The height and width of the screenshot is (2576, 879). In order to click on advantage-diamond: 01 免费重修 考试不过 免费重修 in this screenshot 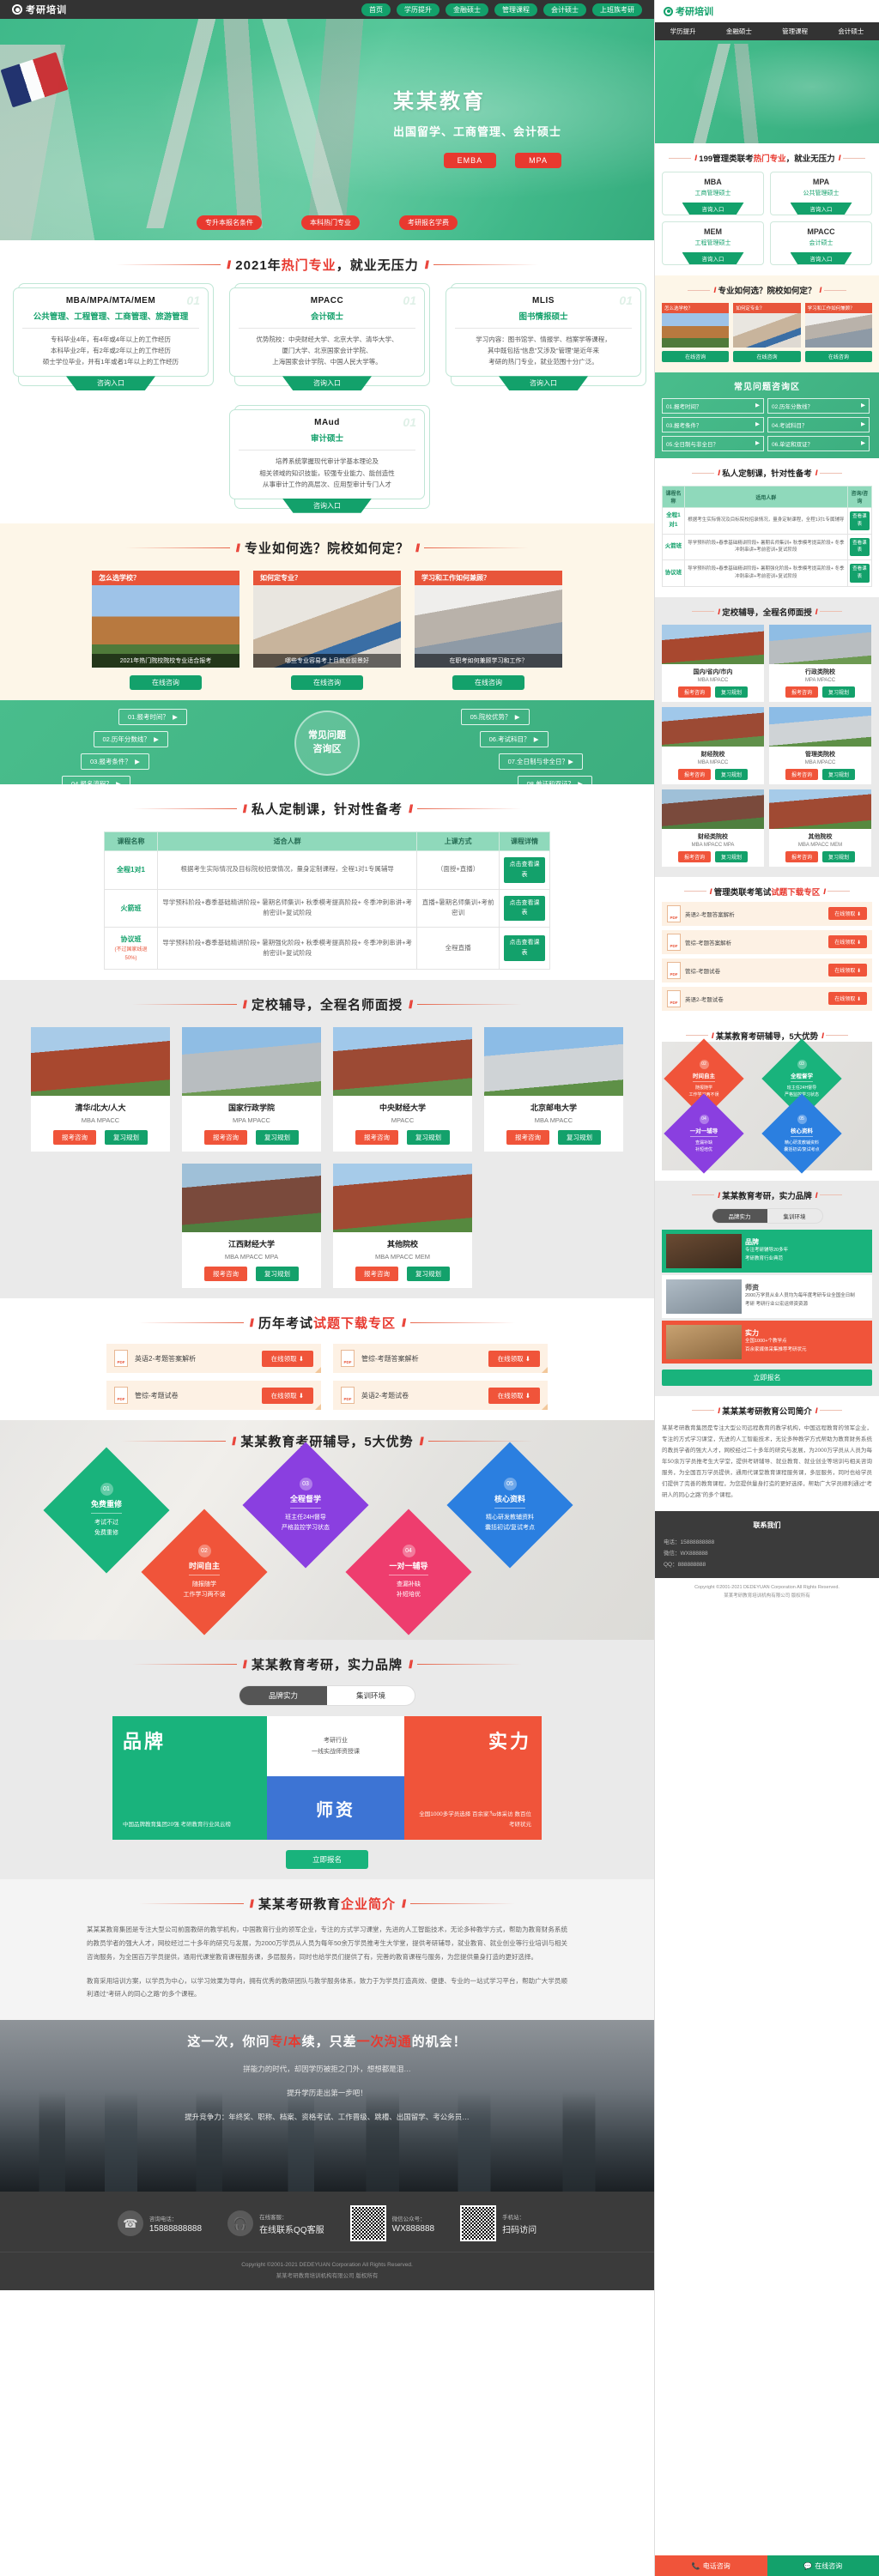, I will do `click(106, 1510)`.